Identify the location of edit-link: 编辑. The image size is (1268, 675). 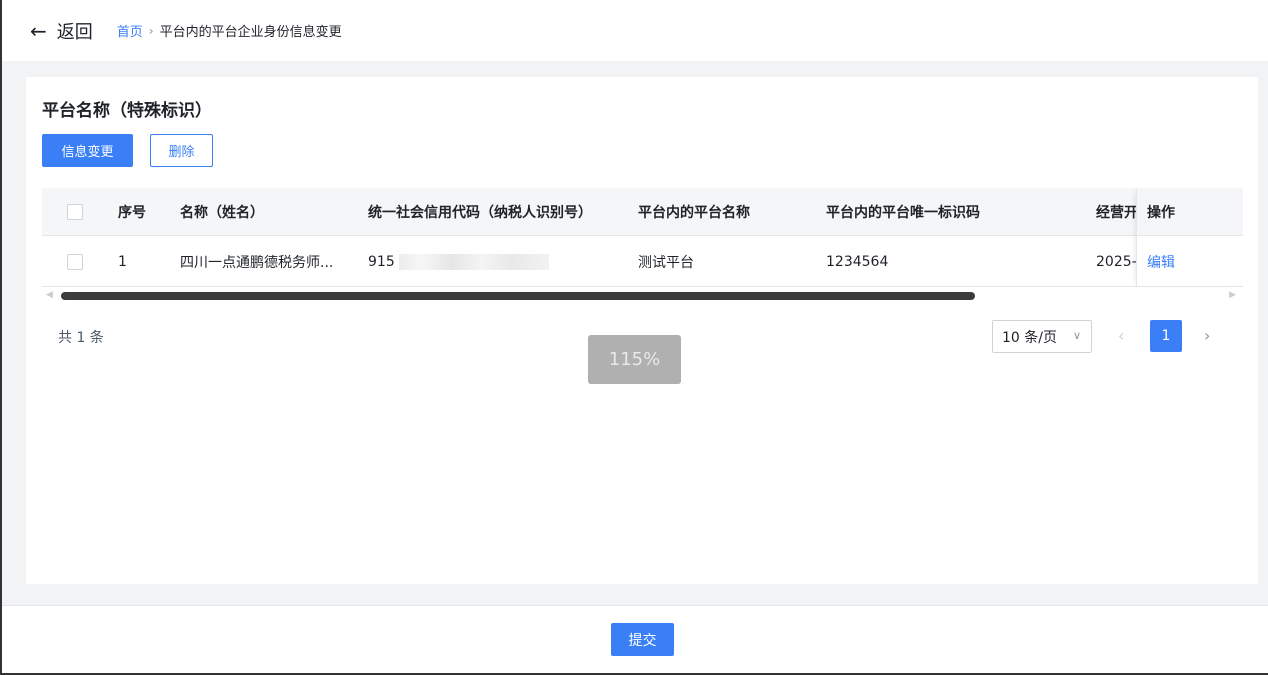
(1161, 262).